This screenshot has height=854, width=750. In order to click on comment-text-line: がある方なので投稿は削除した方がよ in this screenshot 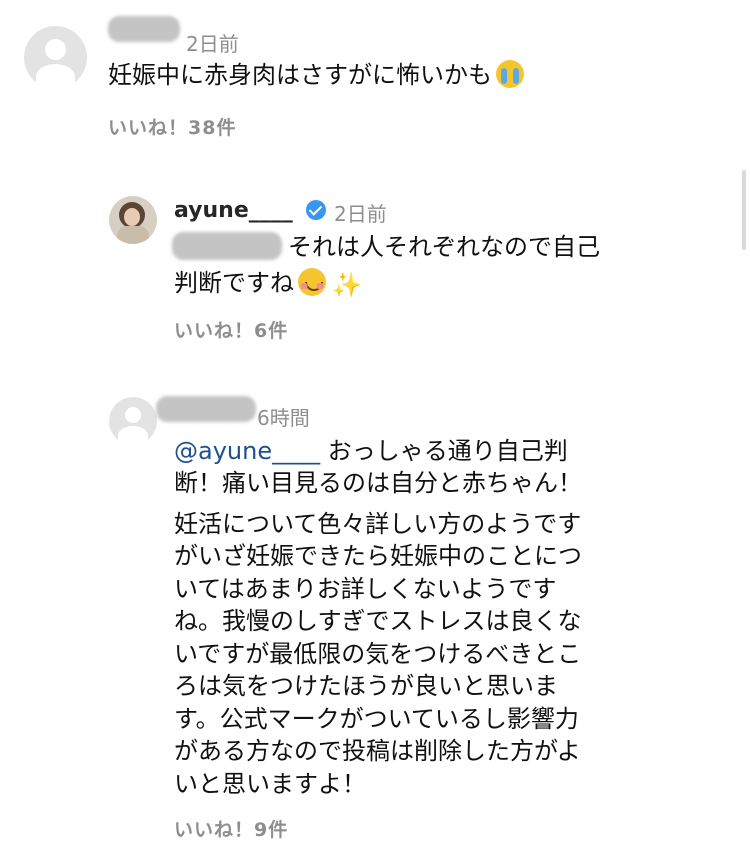, I will do `click(377, 751)`.